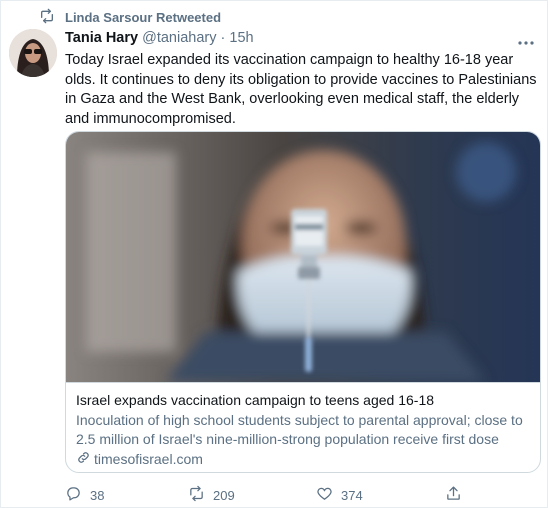 This screenshot has width=548, height=508. What do you see at coordinates (241, 38) in the screenshot?
I see `timestamp: 15h` at bounding box center [241, 38].